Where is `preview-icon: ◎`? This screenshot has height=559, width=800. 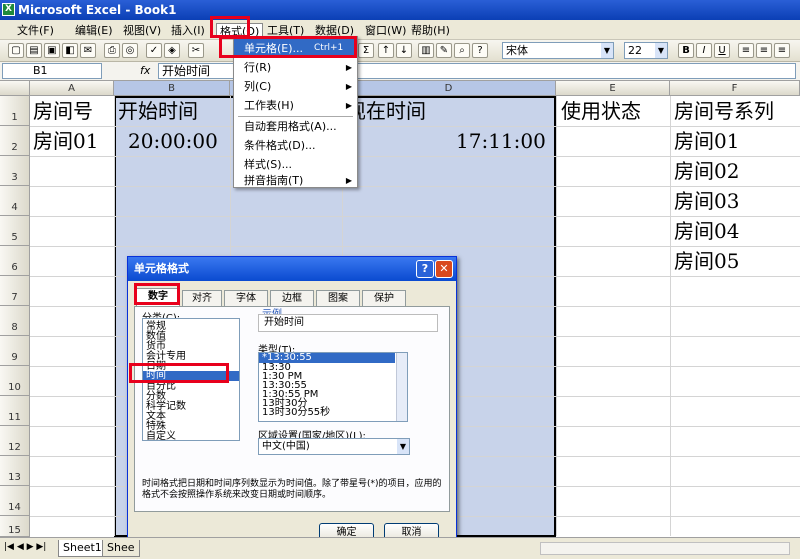
preview-icon: ◎ is located at coordinates (130, 50).